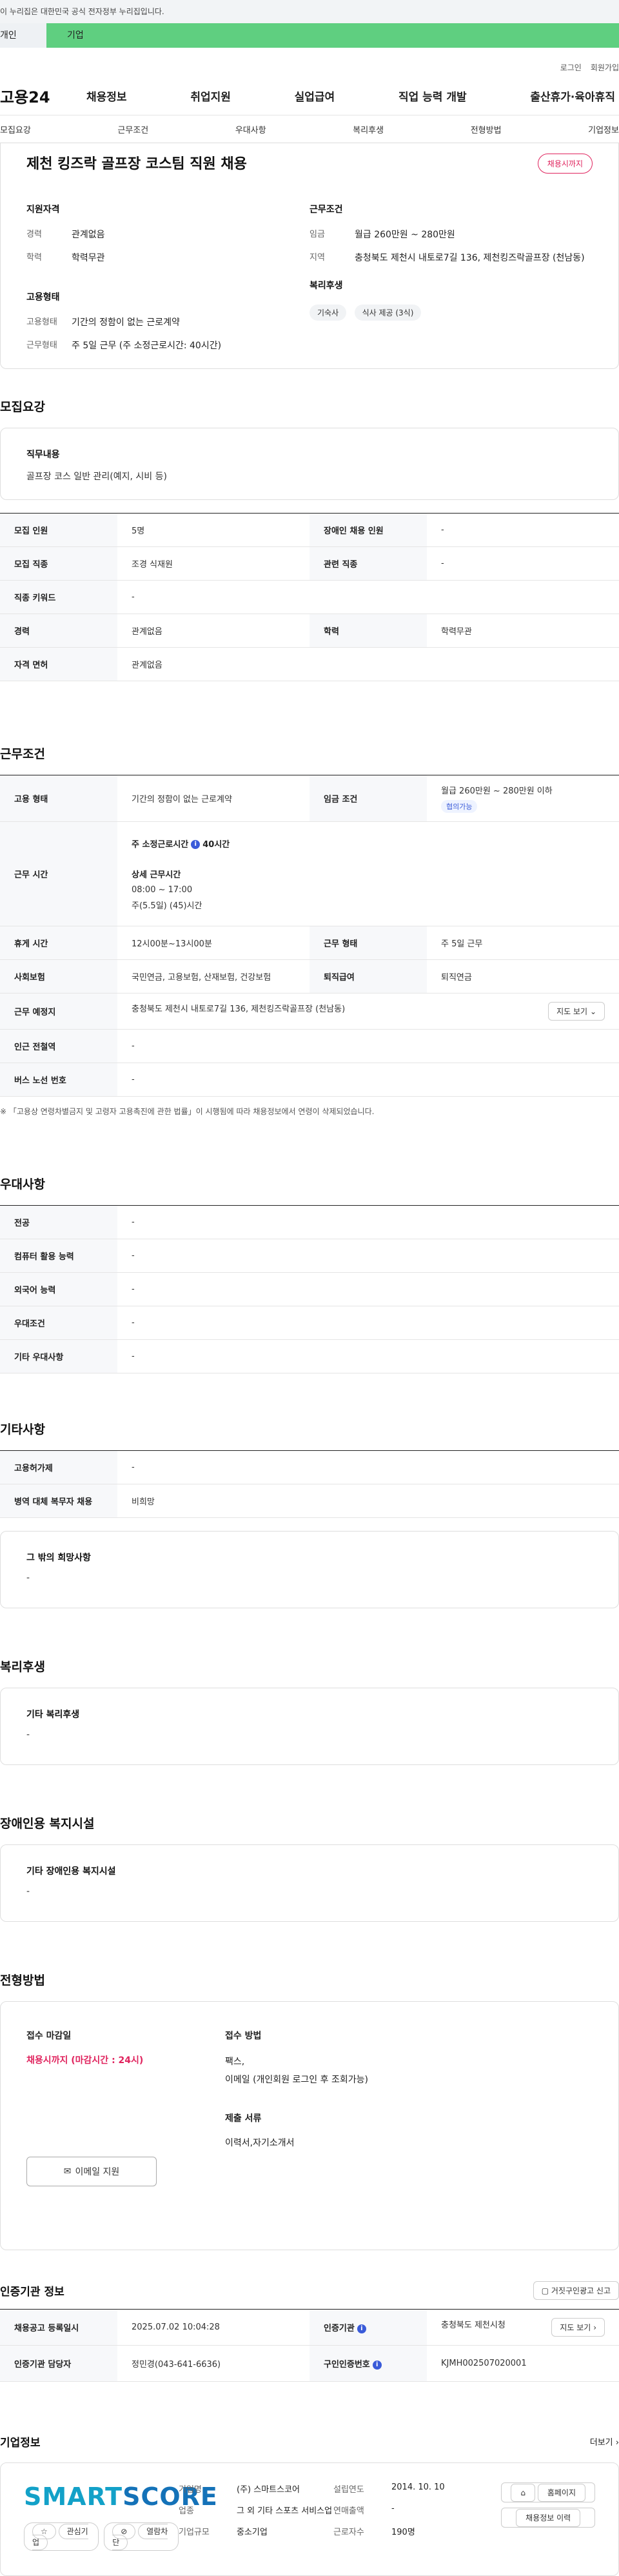  What do you see at coordinates (571, 67) in the screenshot?
I see `login-link: 로그인` at bounding box center [571, 67].